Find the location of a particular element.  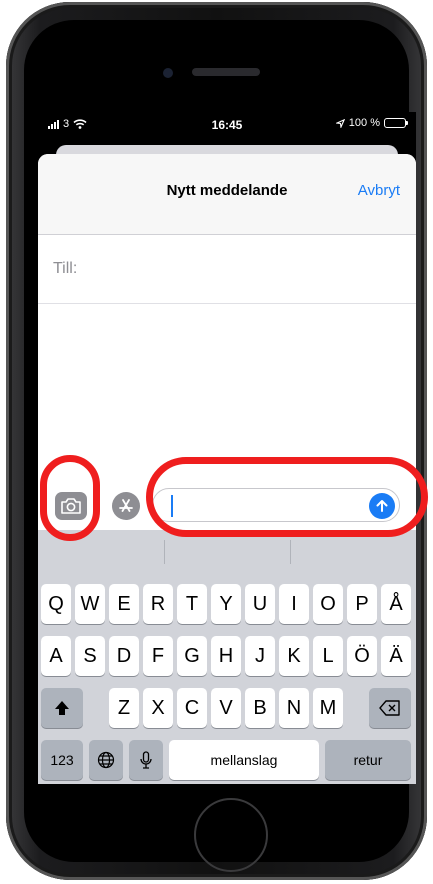

key-m: M is located at coordinates (328, 708).